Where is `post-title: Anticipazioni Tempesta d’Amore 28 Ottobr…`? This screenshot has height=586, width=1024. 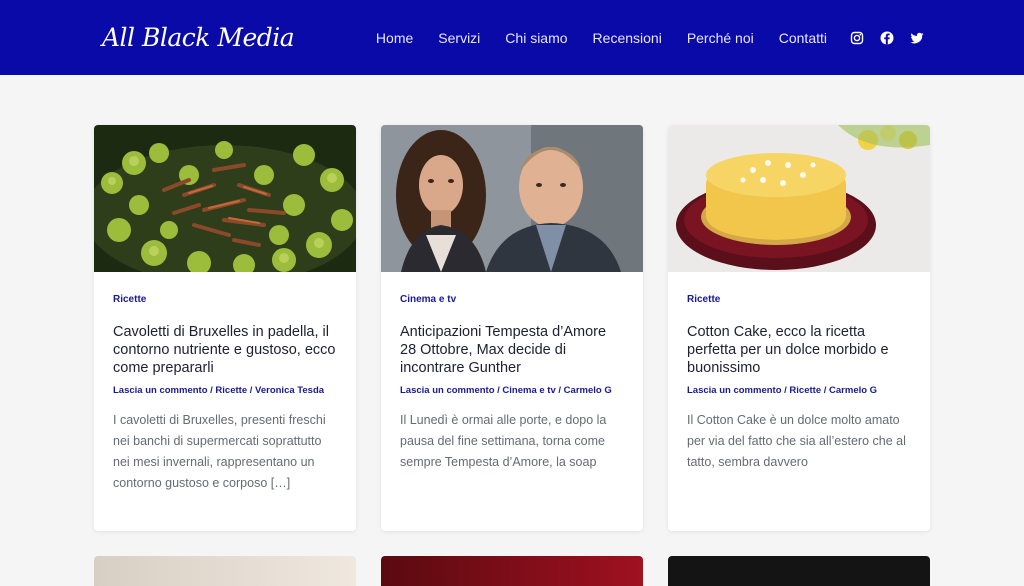
post-title: Anticipazioni Tempesta d’Amore 28 Ottobr… is located at coordinates (512, 350).